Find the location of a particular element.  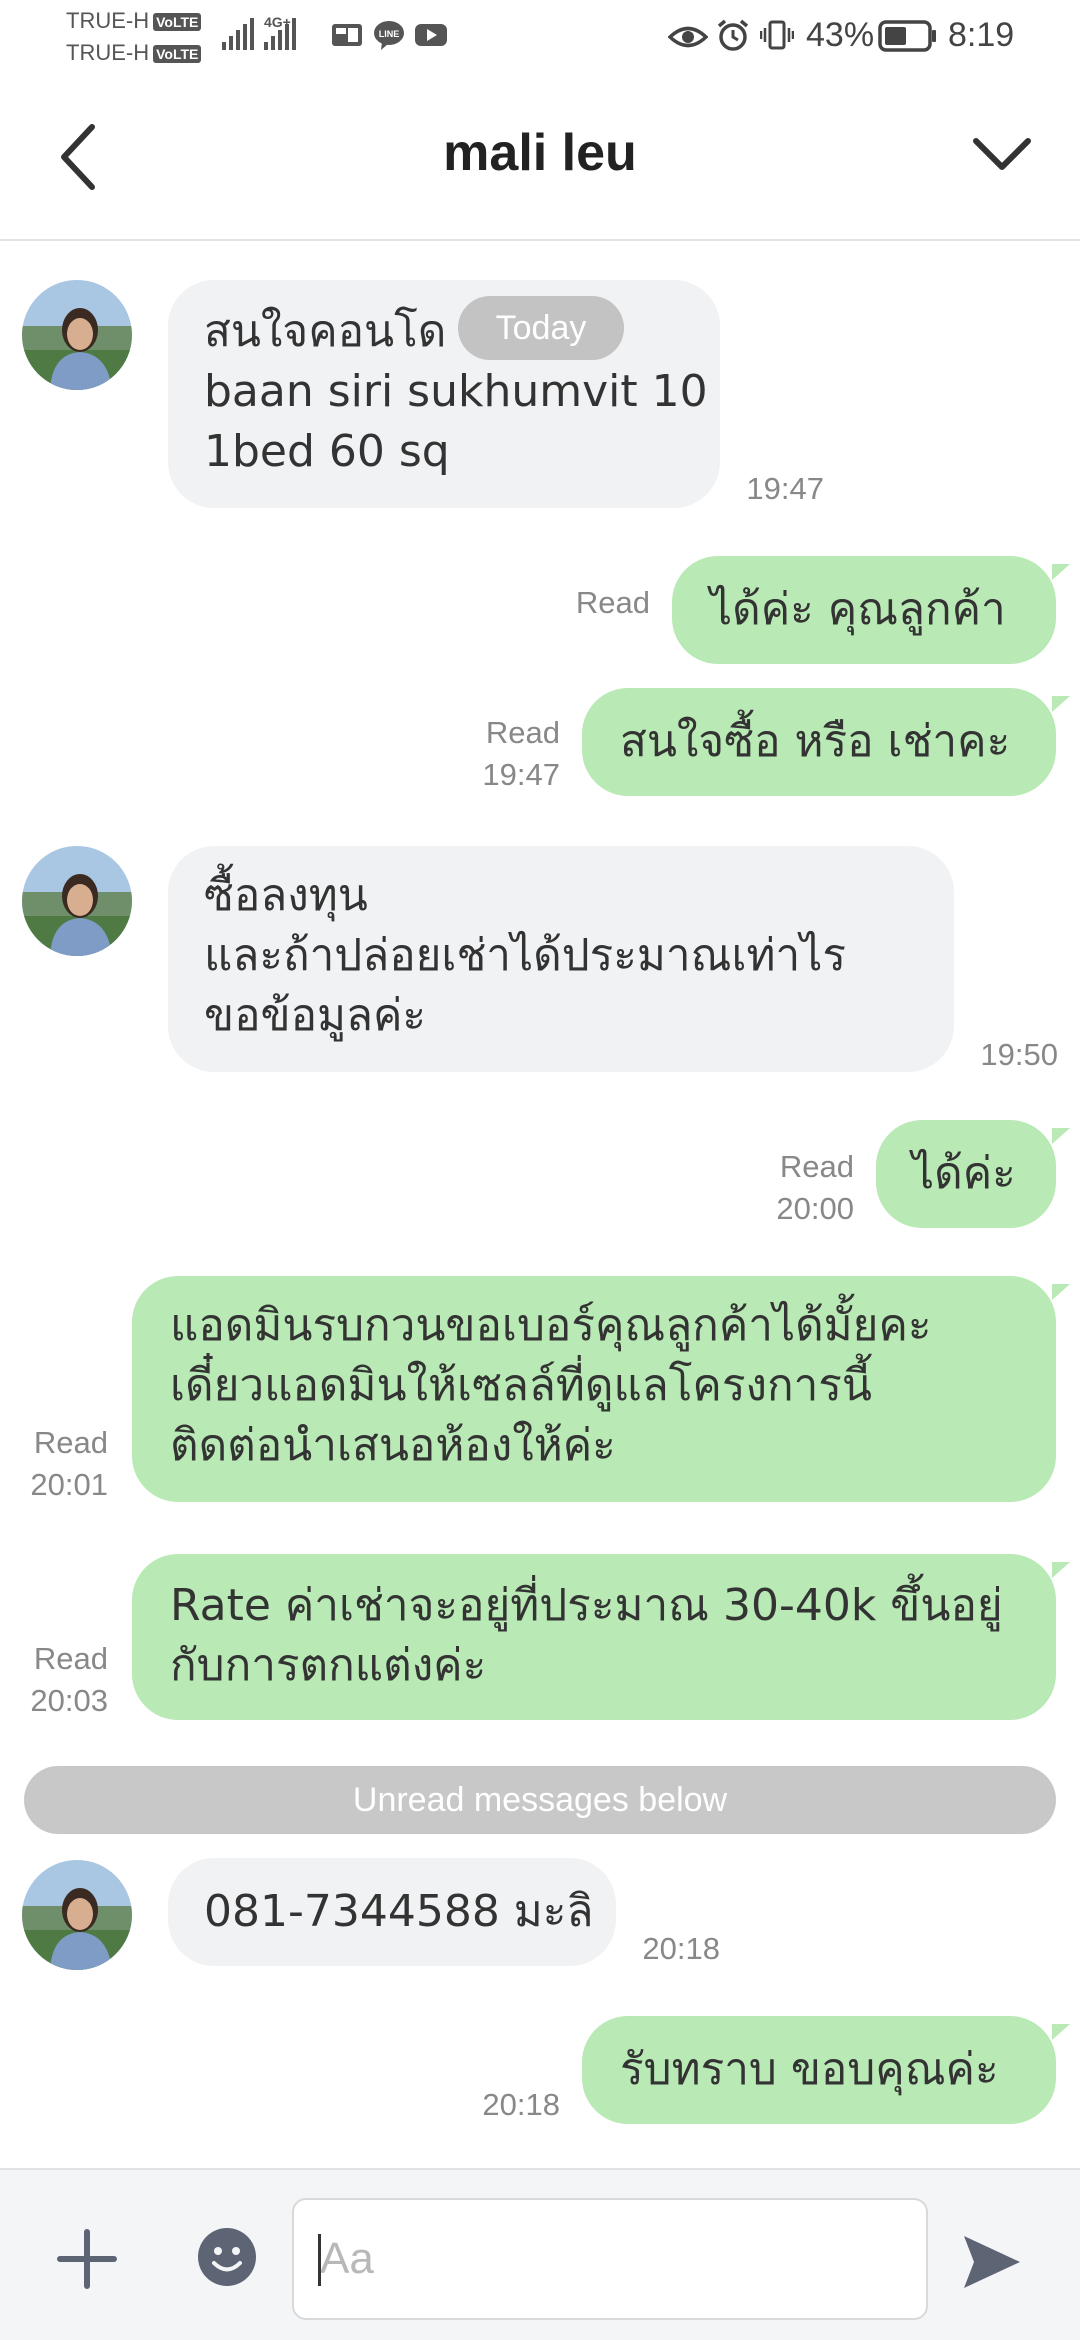

message-bubble-outgoing: รับทราบ ขอบคุณค่ะ is located at coordinates (826, 2070).